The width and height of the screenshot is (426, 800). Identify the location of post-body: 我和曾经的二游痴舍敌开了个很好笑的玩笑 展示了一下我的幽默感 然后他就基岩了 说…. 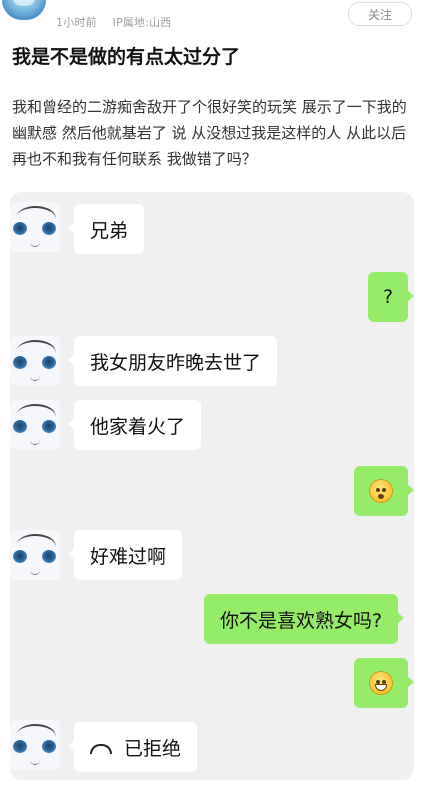
(209, 133).